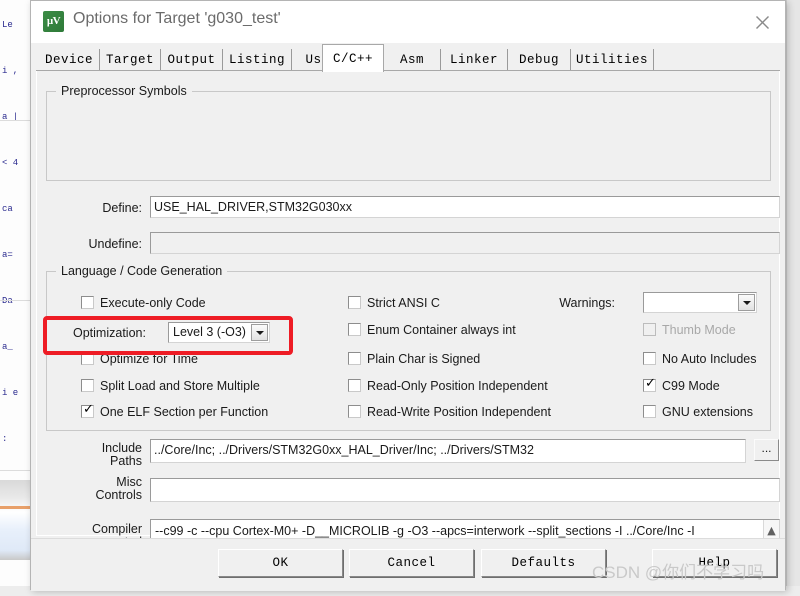  I want to click on checkbox-label: Plain Char is Signed, so click(424, 359).